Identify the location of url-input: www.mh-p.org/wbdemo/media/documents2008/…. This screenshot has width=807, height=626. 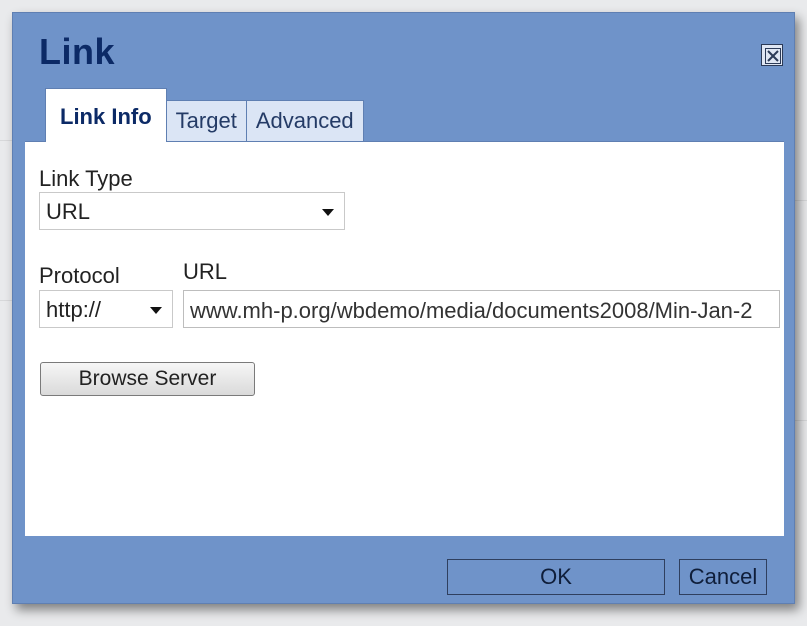
(481, 309).